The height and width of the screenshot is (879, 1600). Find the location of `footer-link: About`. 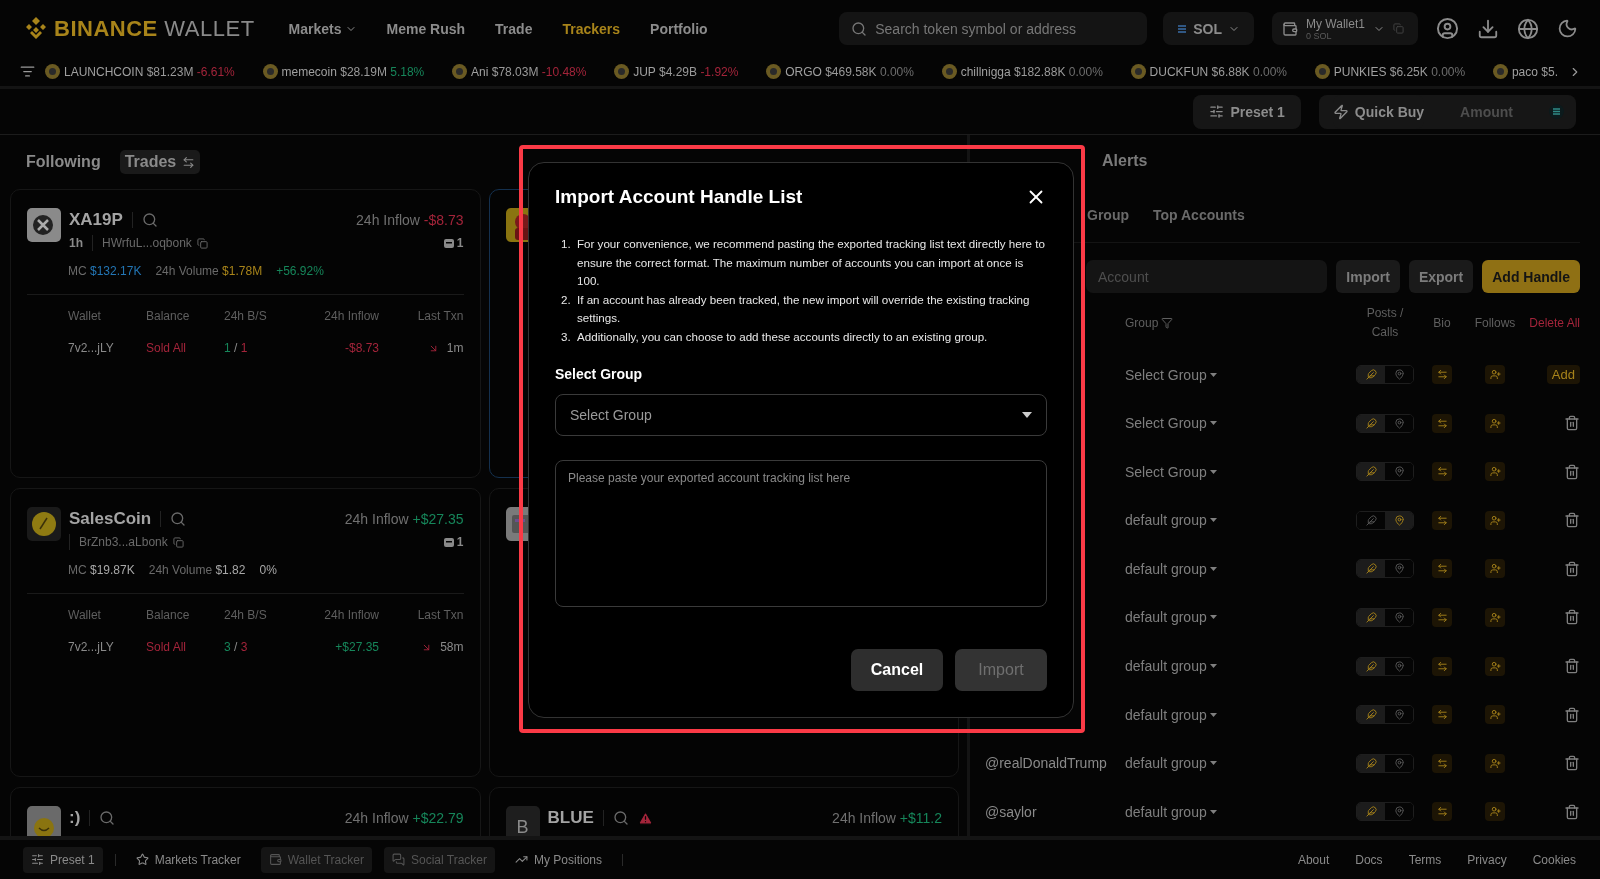

footer-link: About is located at coordinates (1313, 859).